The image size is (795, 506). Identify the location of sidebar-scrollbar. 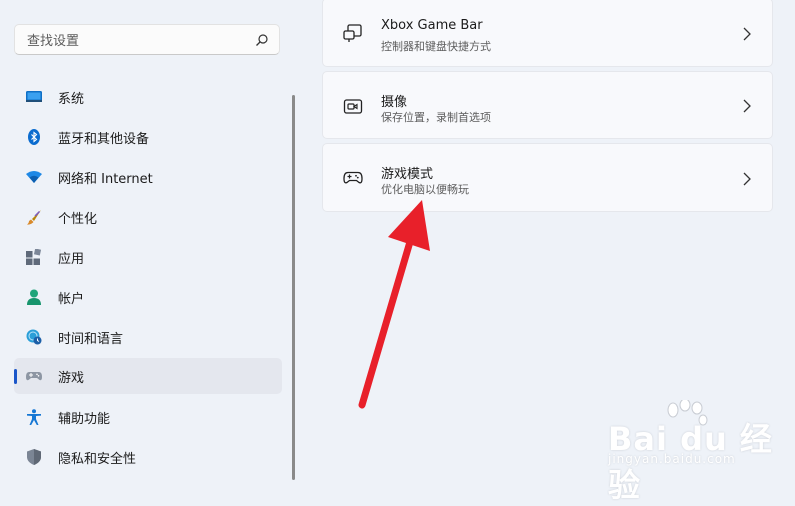
(293, 287).